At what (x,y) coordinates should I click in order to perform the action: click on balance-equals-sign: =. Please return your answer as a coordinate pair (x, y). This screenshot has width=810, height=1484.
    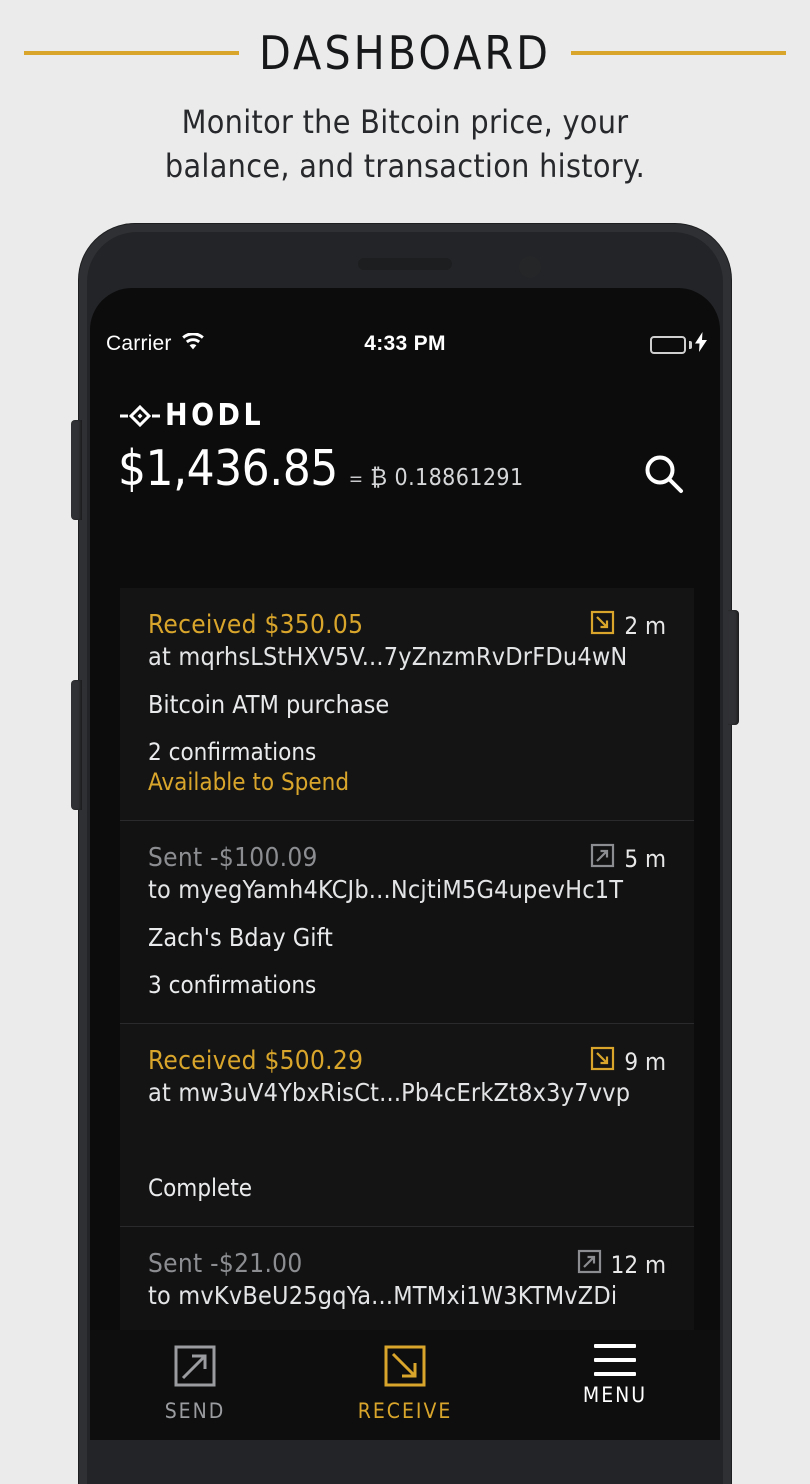
    Looking at the image, I should click on (356, 479).